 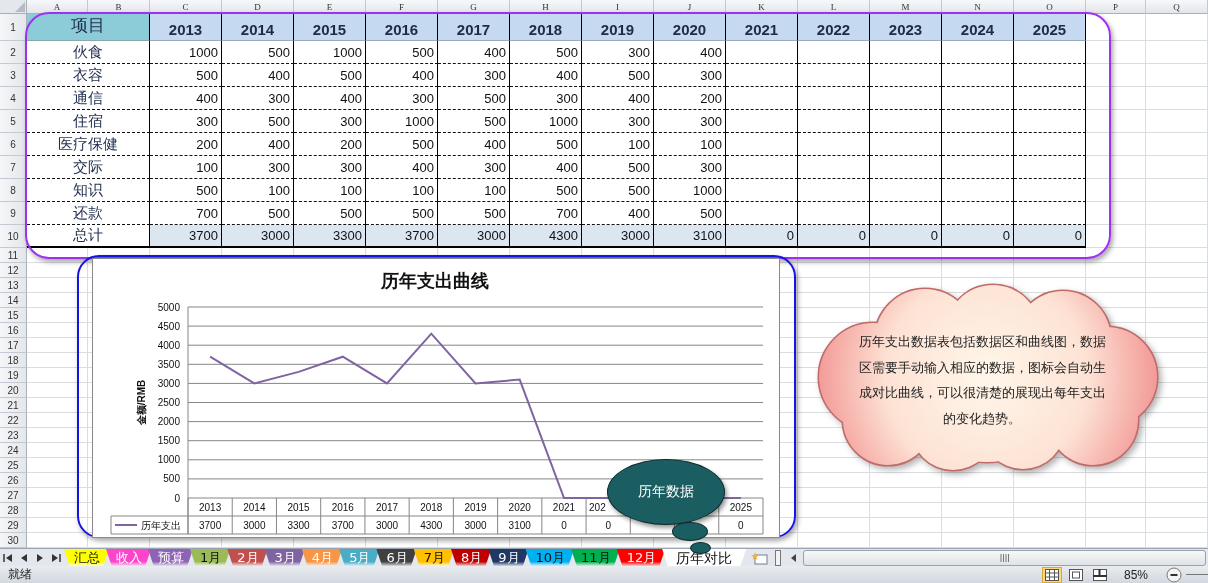 What do you see at coordinates (396, 558) in the screenshot?
I see `sheet-tab: 6月` at bounding box center [396, 558].